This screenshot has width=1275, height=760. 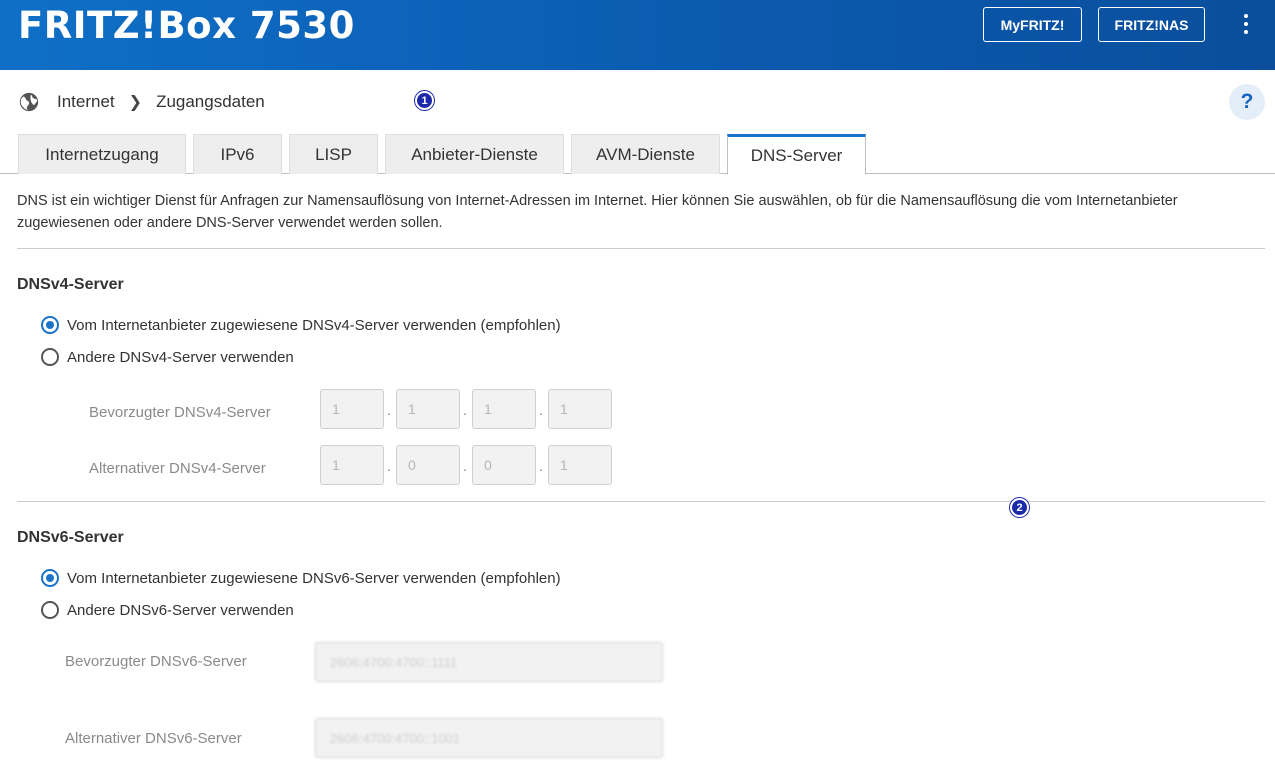 I want to click on dnsv4-alternative-octet-3: 0, so click(x=504, y=465).